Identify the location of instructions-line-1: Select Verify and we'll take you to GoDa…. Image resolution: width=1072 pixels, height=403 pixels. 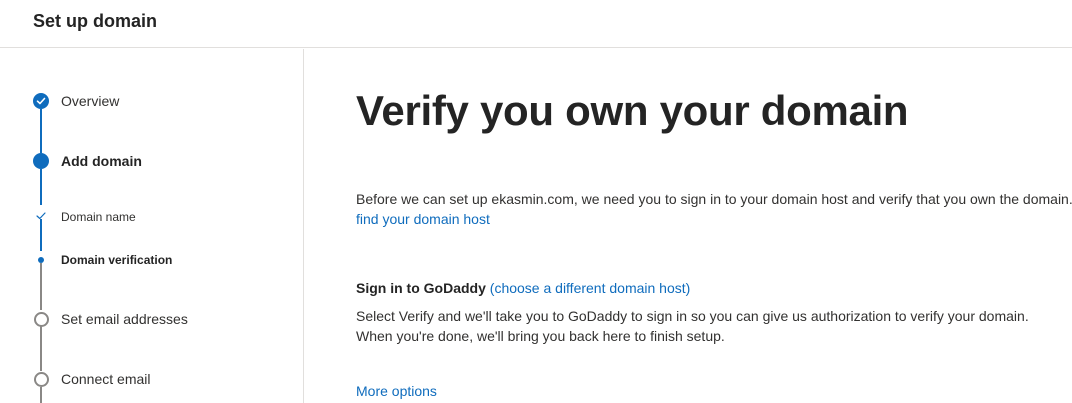
(692, 316).